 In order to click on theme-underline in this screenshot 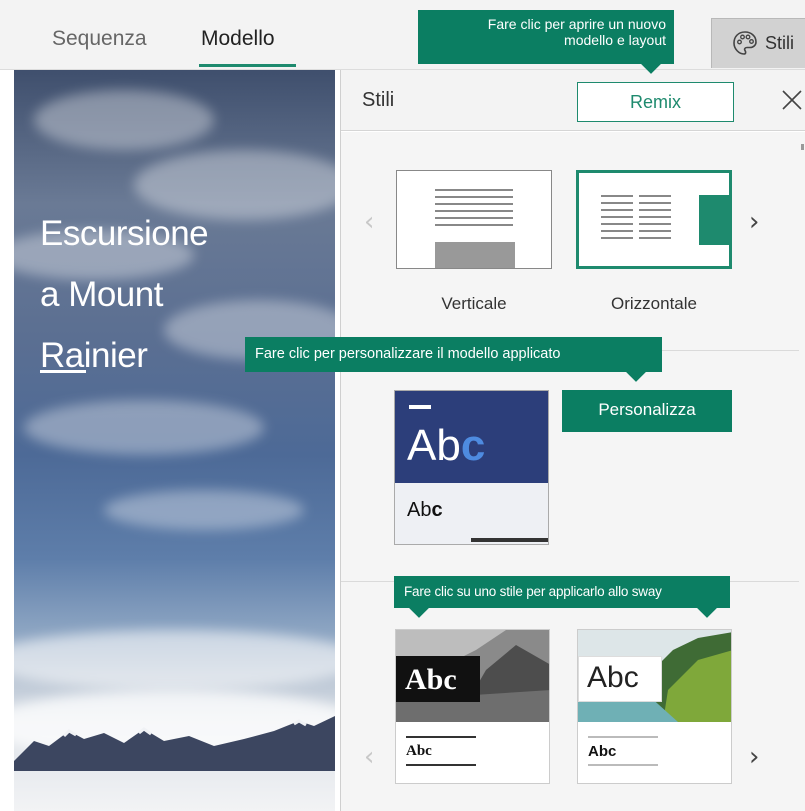, I will do `click(509, 540)`.